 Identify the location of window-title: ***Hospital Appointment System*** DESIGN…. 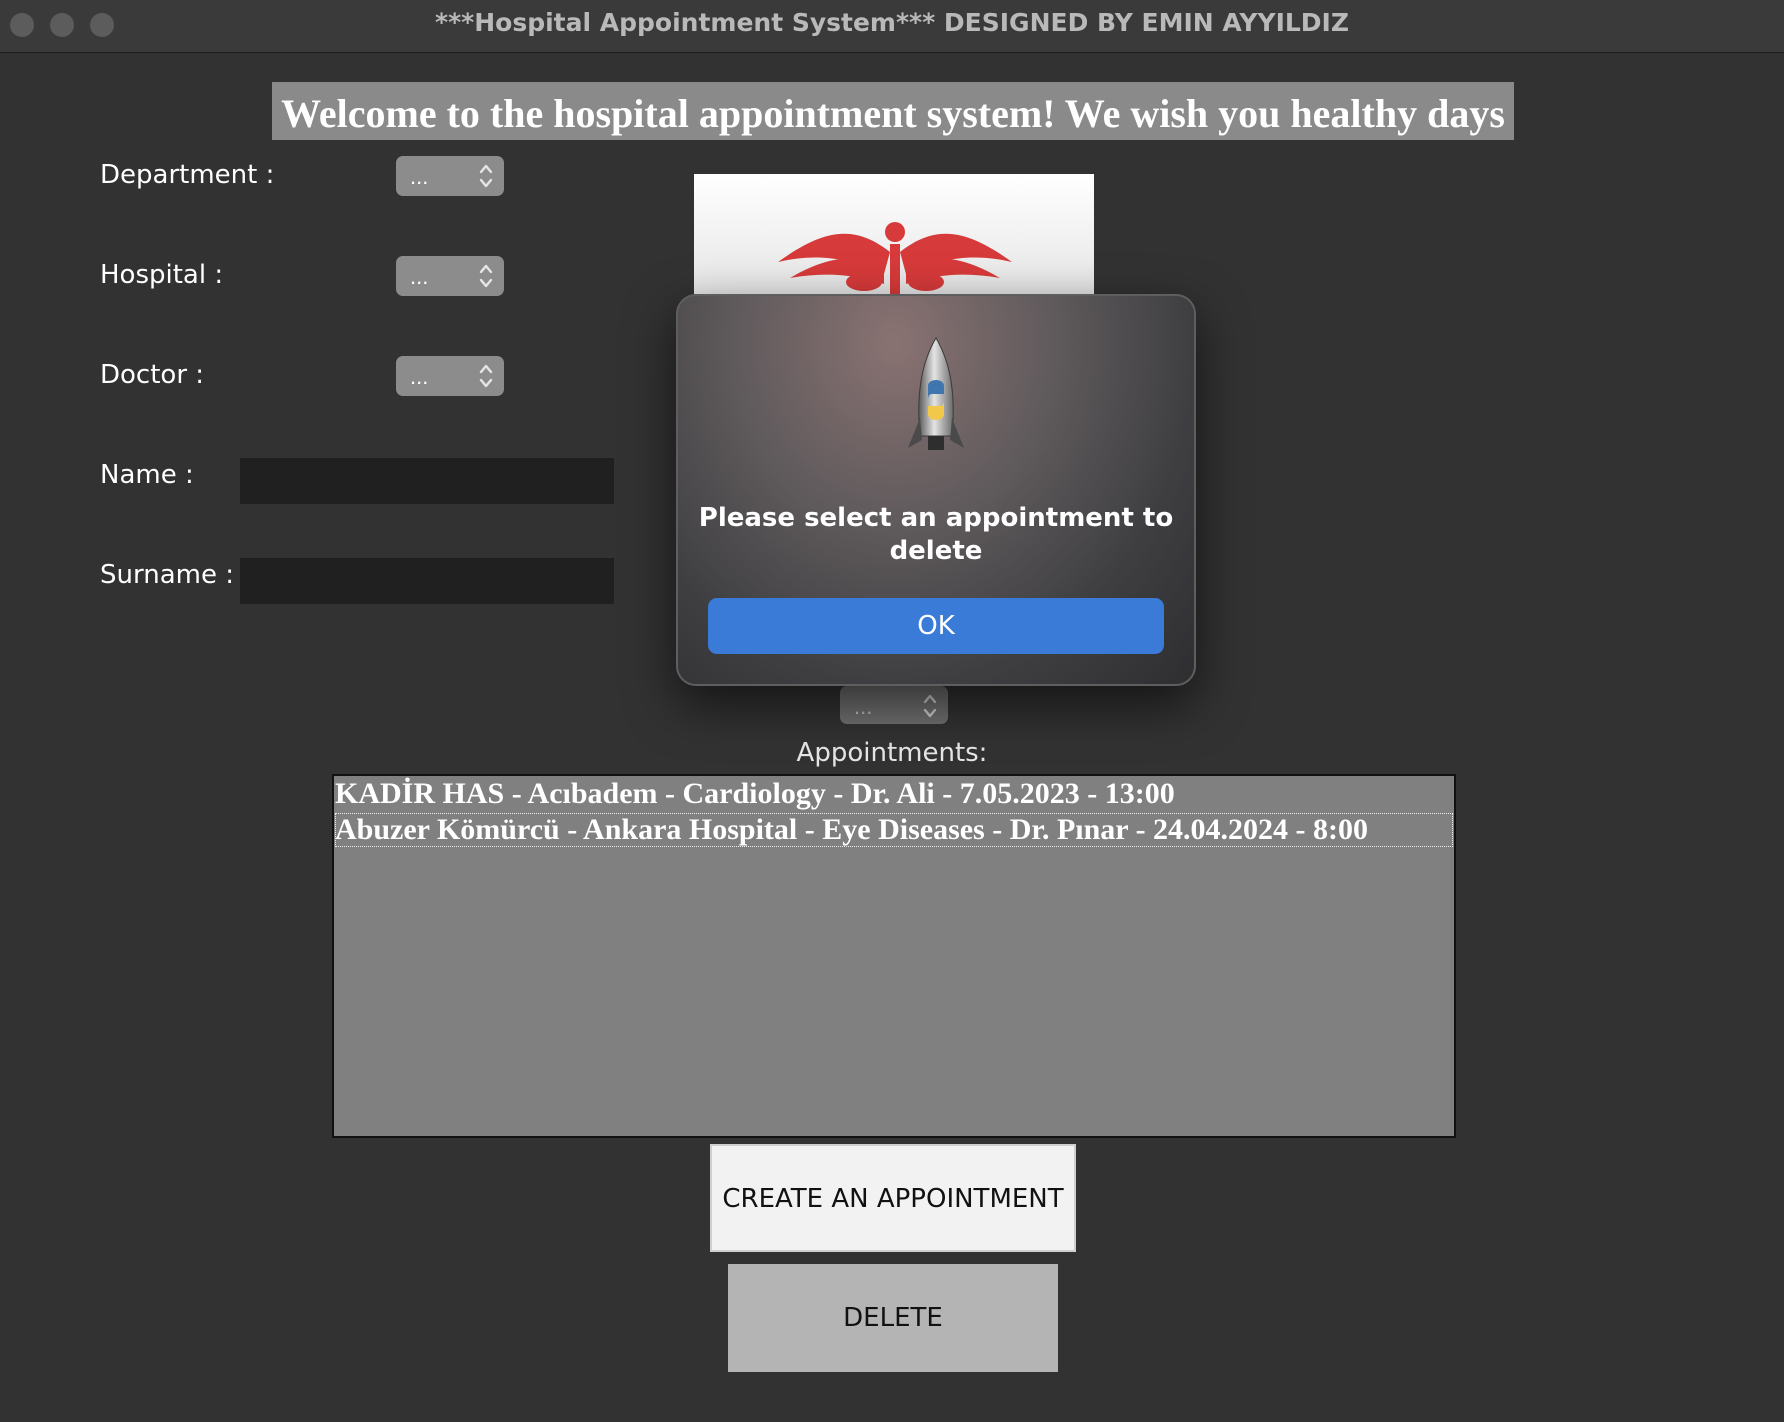
(892, 22).